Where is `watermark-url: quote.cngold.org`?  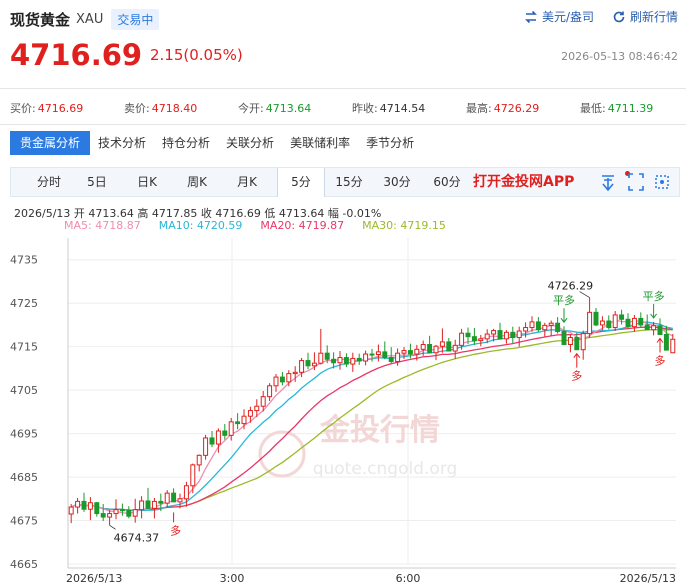 watermark-url: quote.cngold.org is located at coordinates (385, 469).